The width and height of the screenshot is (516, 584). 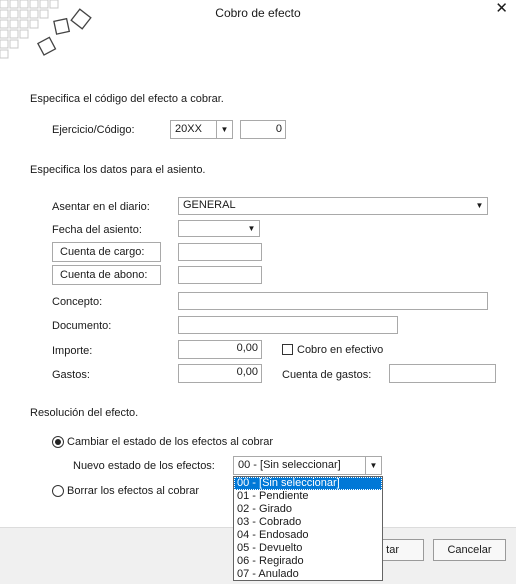 What do you see at coordinates (101, 207) in the screenshot?
I see `diario-label: Asentar en el diario:` at bounding box center [101, 207].